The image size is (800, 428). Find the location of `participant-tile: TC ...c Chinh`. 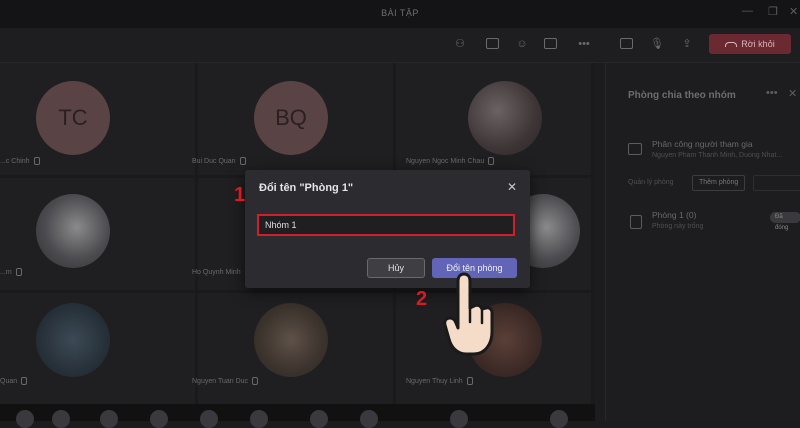

participant-tile: TC ...c Chinh is located at coordinates (97, 119).